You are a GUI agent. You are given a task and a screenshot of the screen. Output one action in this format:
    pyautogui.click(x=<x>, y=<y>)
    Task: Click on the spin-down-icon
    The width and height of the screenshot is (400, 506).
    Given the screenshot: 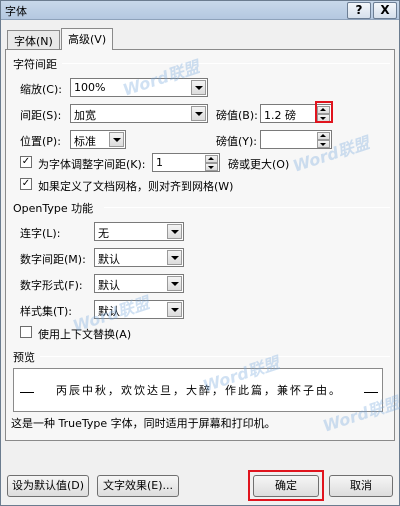 What is the action you would take?
    pyautogui.click(x=211, y=167)
    